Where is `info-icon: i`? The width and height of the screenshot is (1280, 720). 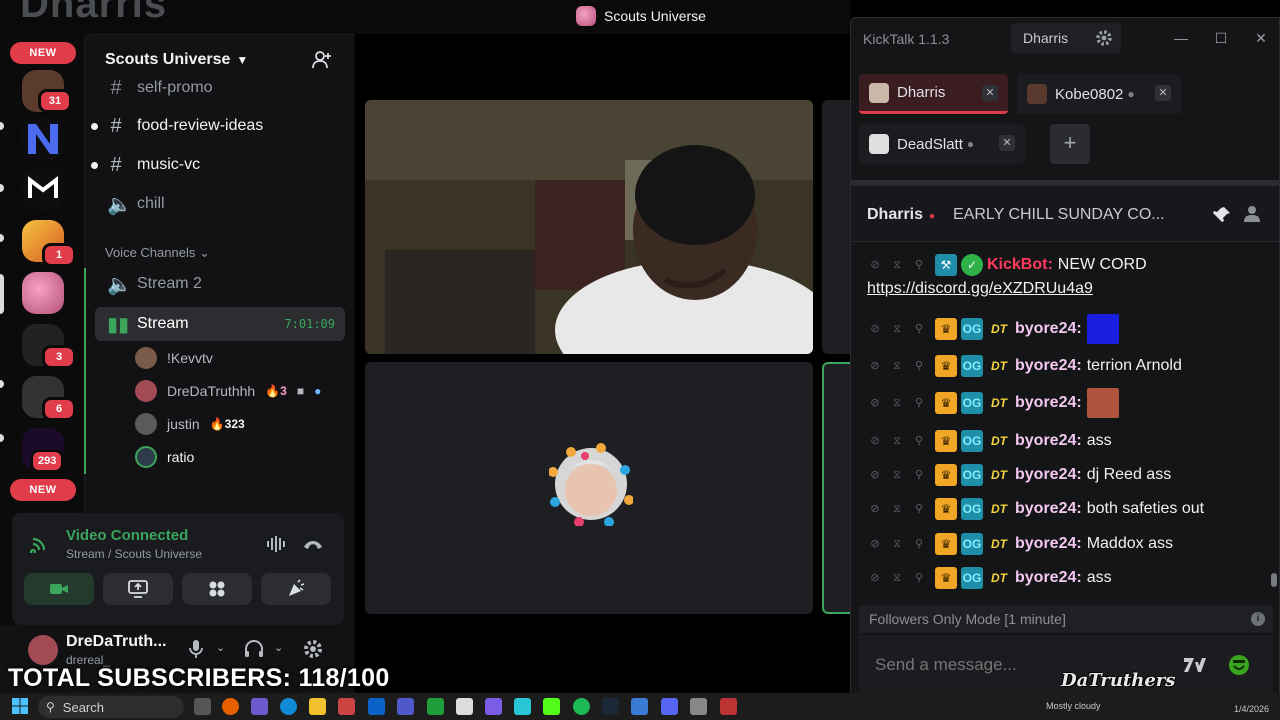 info-icon: i is located at coordinates (1258, 619).